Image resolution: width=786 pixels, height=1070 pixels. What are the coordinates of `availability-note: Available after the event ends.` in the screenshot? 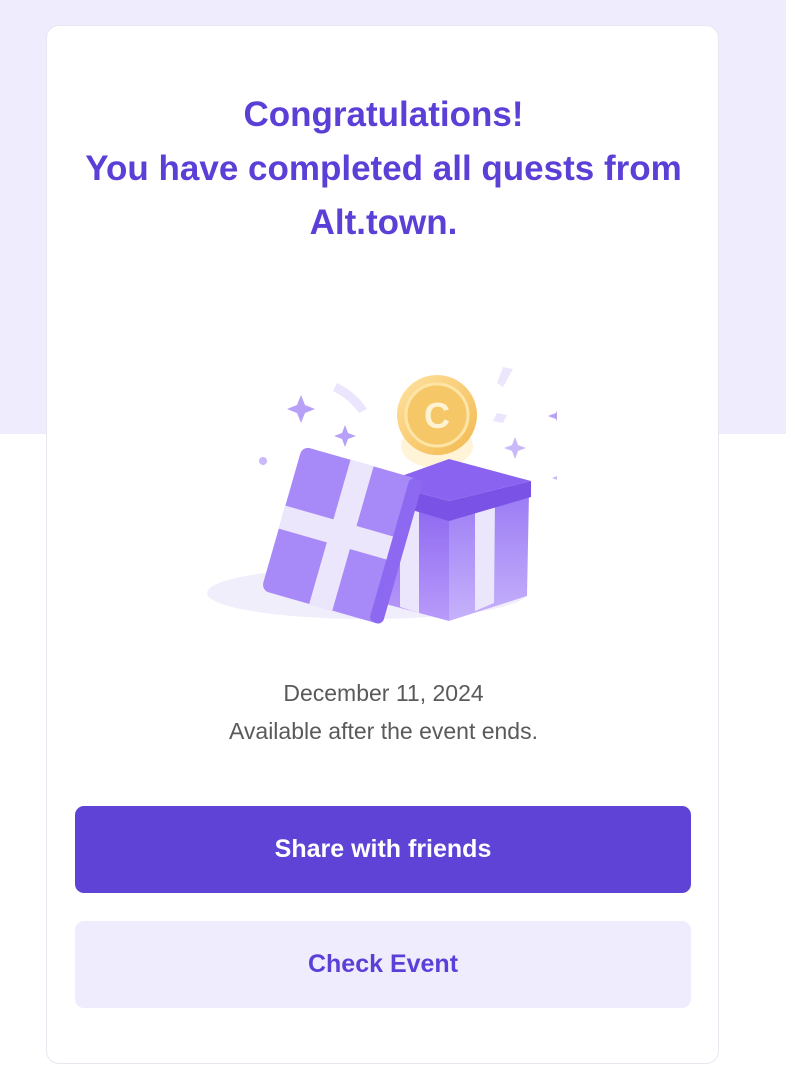 It's located at (383, 731).